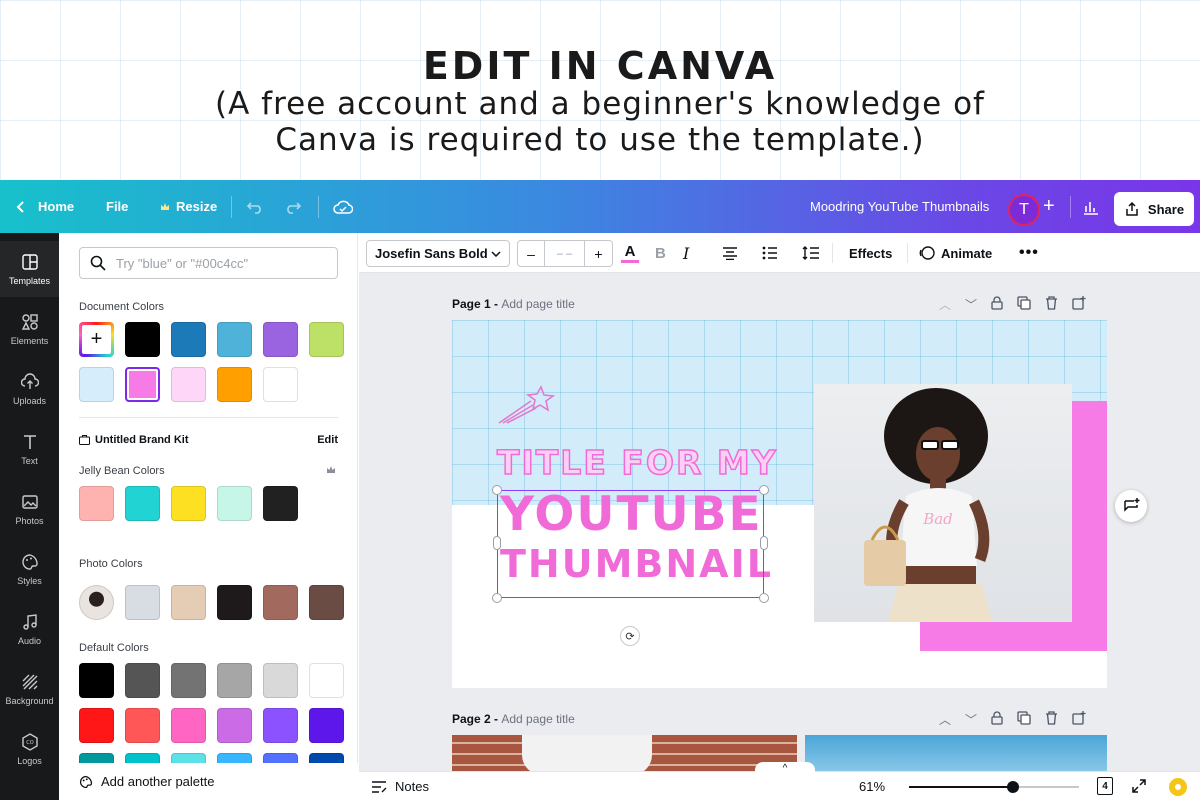  Describe the element at coordinates (29, 689) in the screenshot. I see `rail-item-background: Background` at that location.